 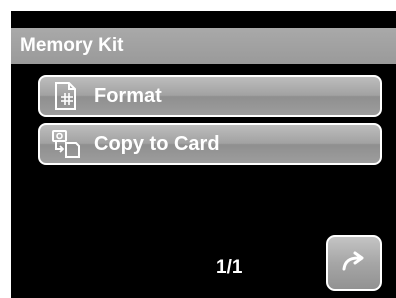 What do you see at coordinates (157, 143) in the screenshot?
I see `copy-to-card-label: Copy to Card` at bounding box center [157, 143].